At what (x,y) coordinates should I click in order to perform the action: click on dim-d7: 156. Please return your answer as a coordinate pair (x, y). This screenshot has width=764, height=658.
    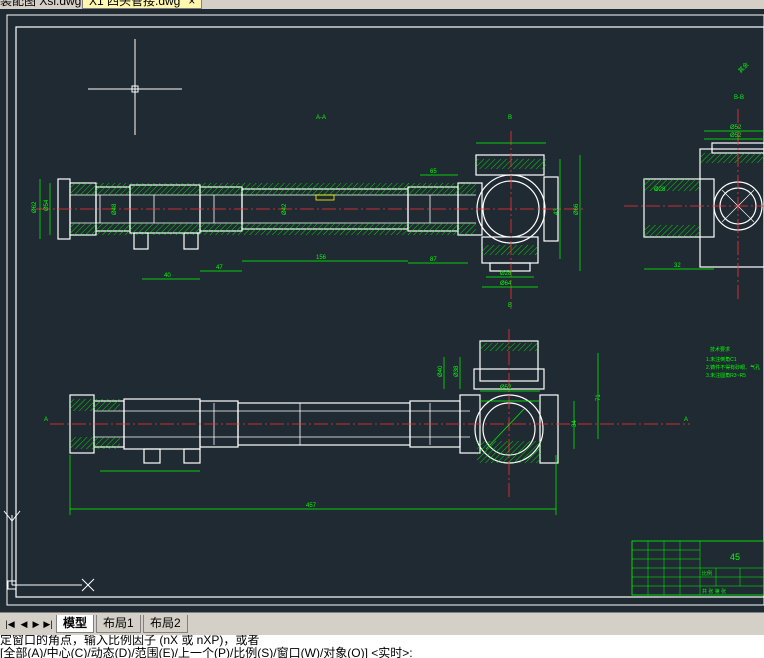
    Looking at the image, I should click on (321, 258).